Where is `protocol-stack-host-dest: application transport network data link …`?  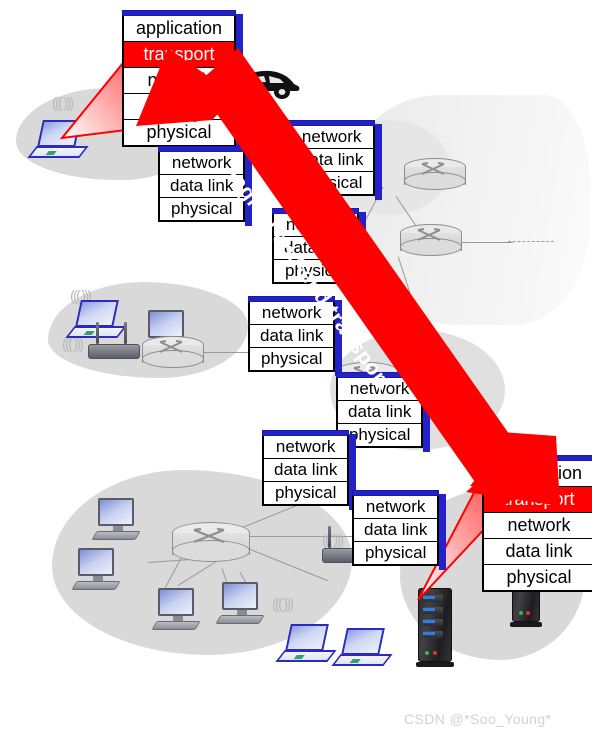
protocol-stack-host-dest: application transport network data link … is located at coordinates (537, 523).